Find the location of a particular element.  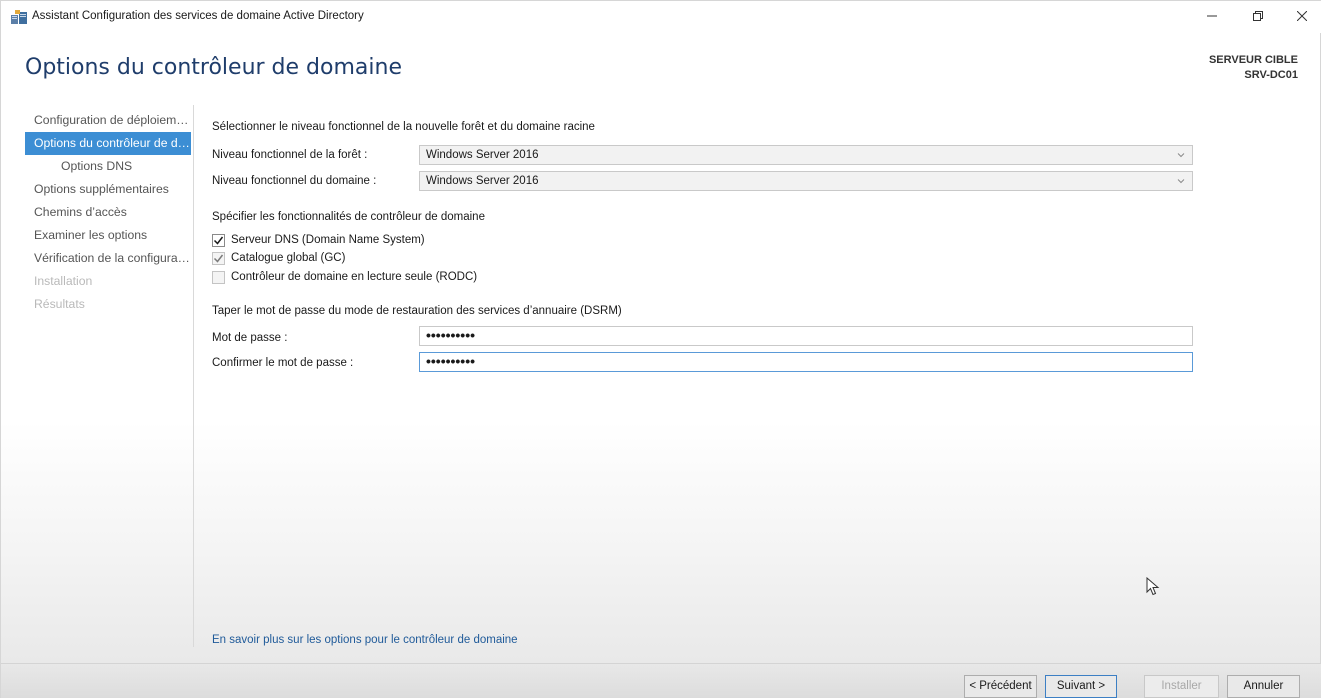

global-catalog-checkbox-row: Catalogue global (GC) is located at coordinates (278, 258).